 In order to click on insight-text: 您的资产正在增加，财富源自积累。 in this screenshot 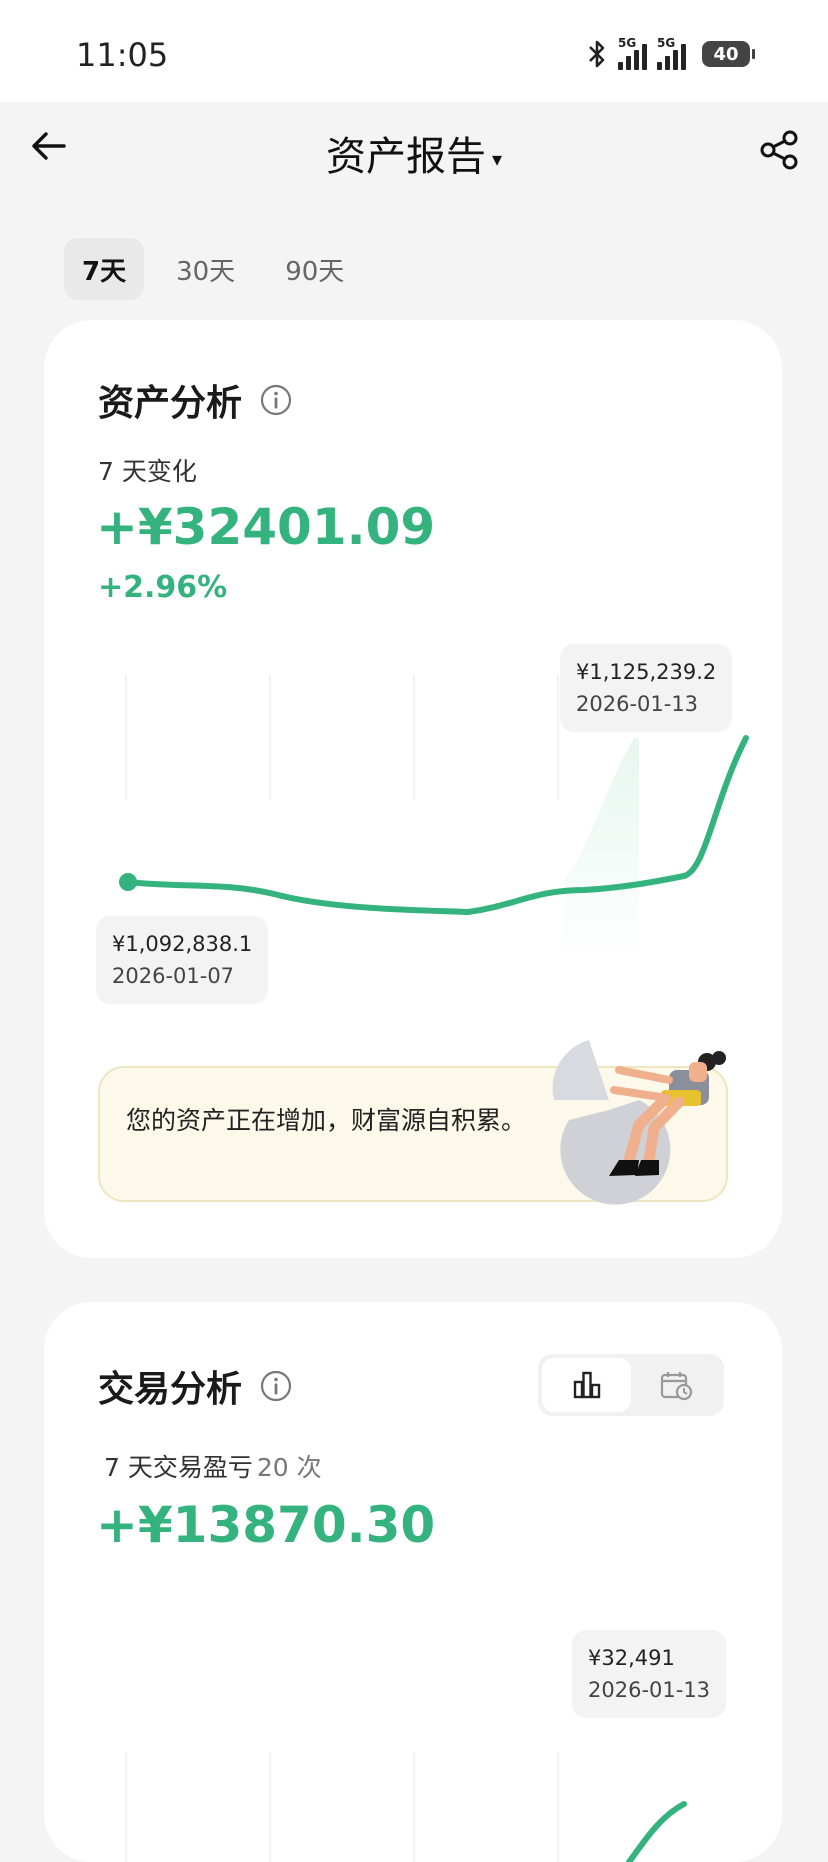, I will do `click(326, 1120)`.